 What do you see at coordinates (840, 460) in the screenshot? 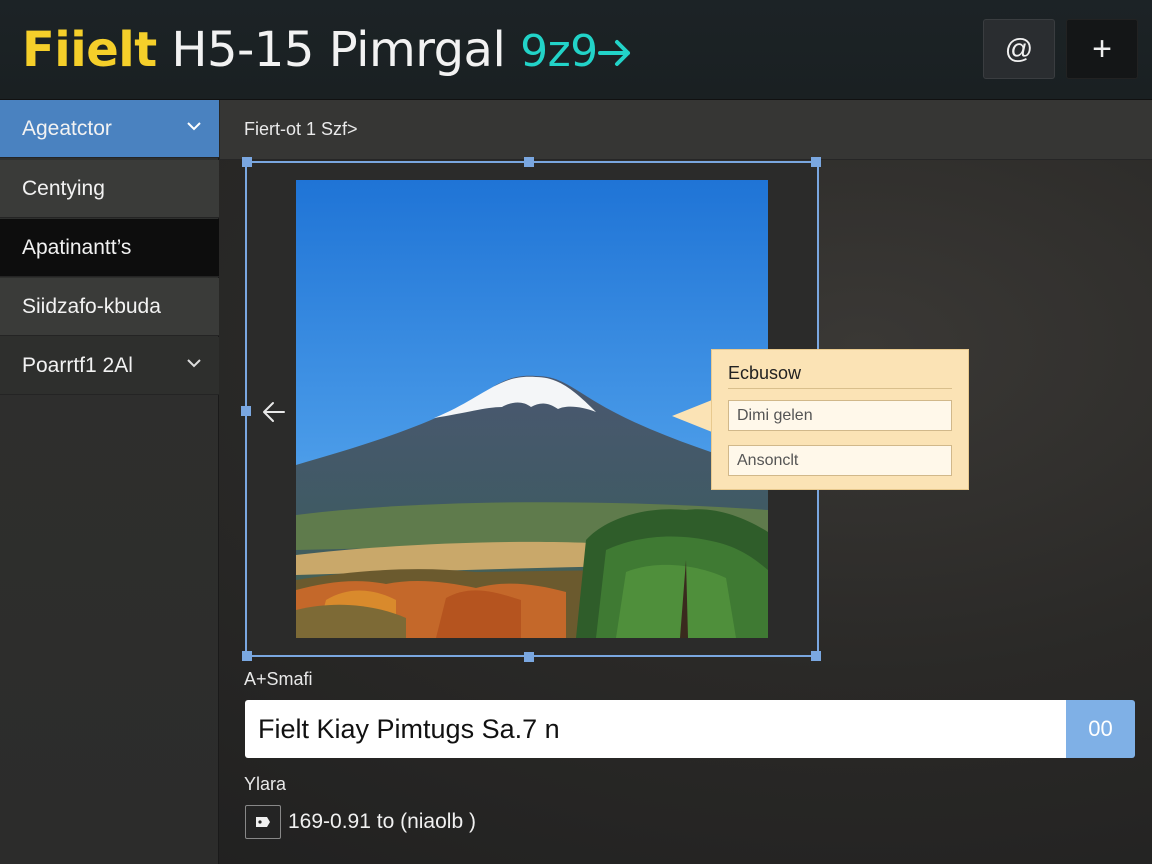
I see `popup-field-2: Ansonclt` at bounding box center [840, 460].